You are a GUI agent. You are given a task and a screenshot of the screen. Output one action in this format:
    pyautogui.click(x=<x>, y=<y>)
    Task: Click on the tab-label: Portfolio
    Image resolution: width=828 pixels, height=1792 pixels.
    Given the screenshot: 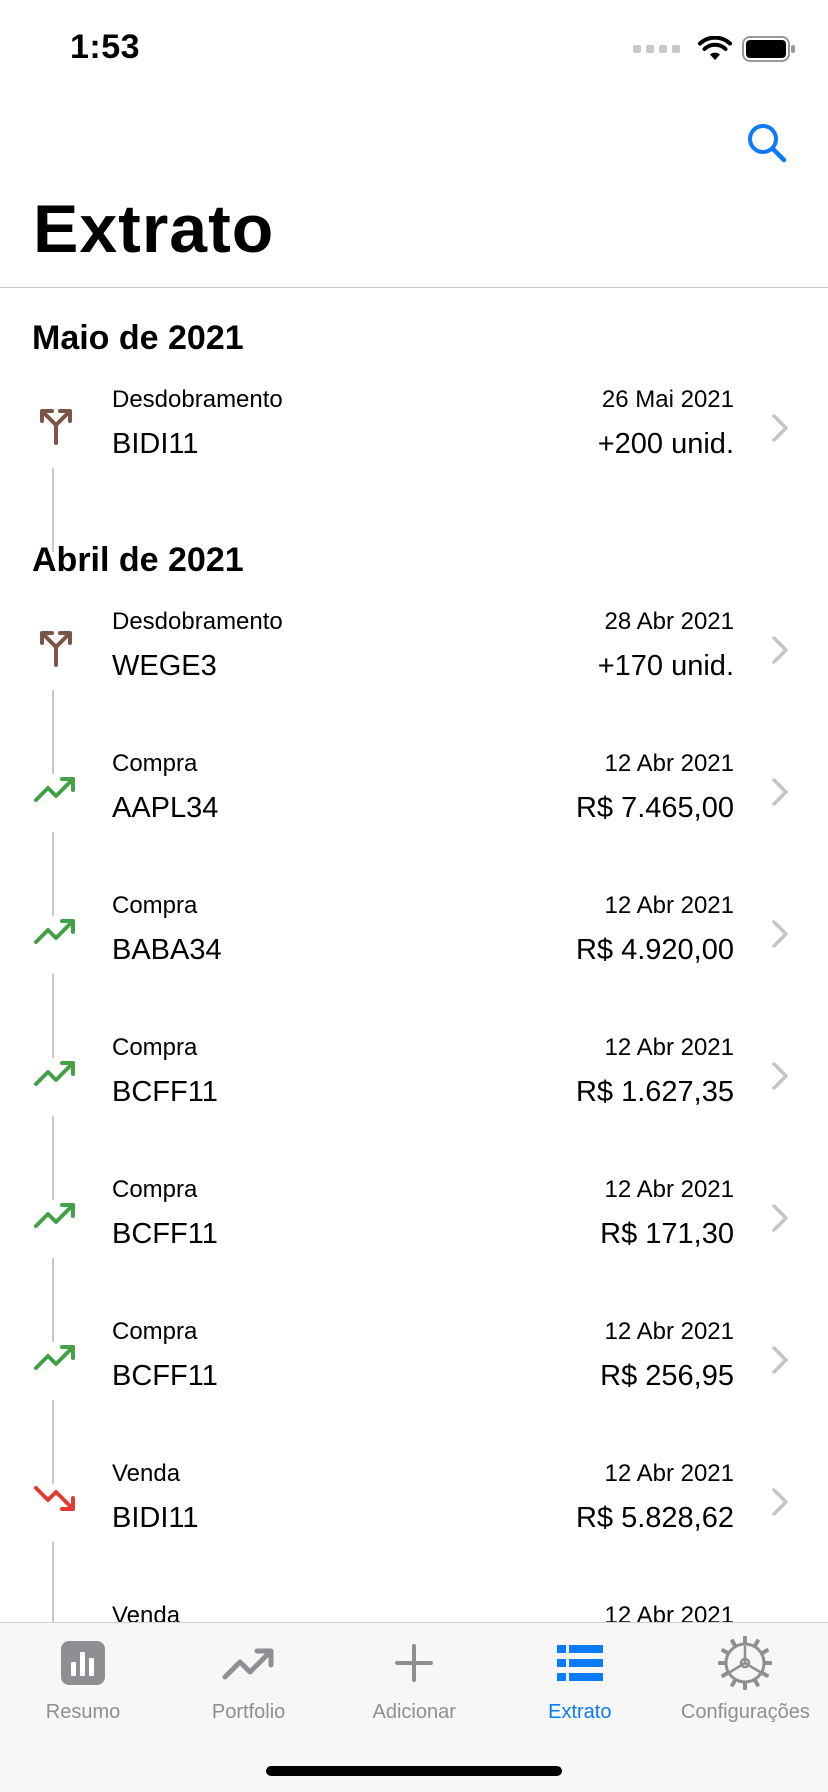 What is the action you would take?
    pyautogui.click(x=248, y=1712)
    